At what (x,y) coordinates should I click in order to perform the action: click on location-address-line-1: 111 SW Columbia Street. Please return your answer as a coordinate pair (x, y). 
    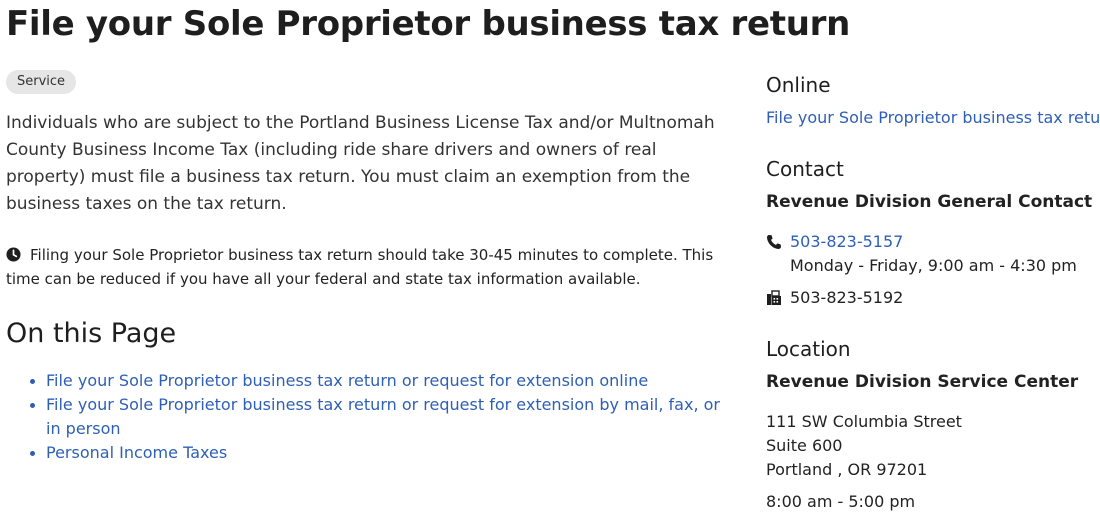
    Looking at the image, I should click on (864, 421).